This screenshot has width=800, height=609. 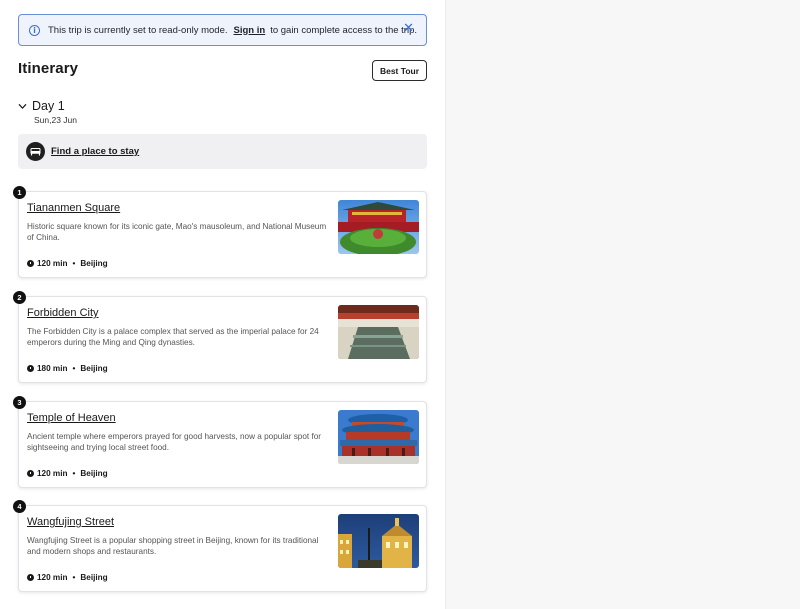 What do you see at coordinates (56, 120) in the screenshot?
I see `day-date: Sun,23 Jun` at bounding box center [56, 120].